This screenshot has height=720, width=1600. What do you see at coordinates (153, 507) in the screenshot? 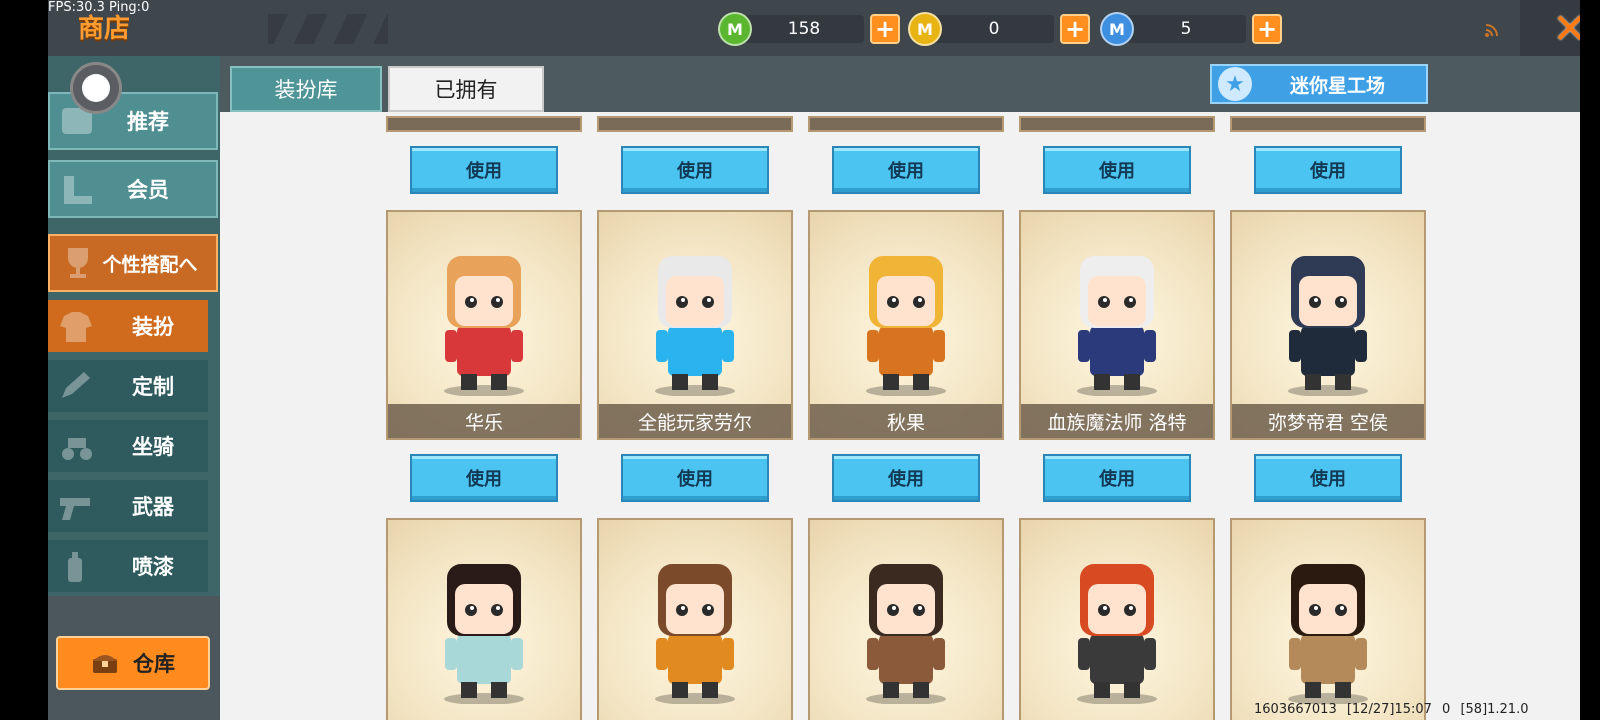
I see `sidebar-item-label: 武器` at bounding box center [153, 507].